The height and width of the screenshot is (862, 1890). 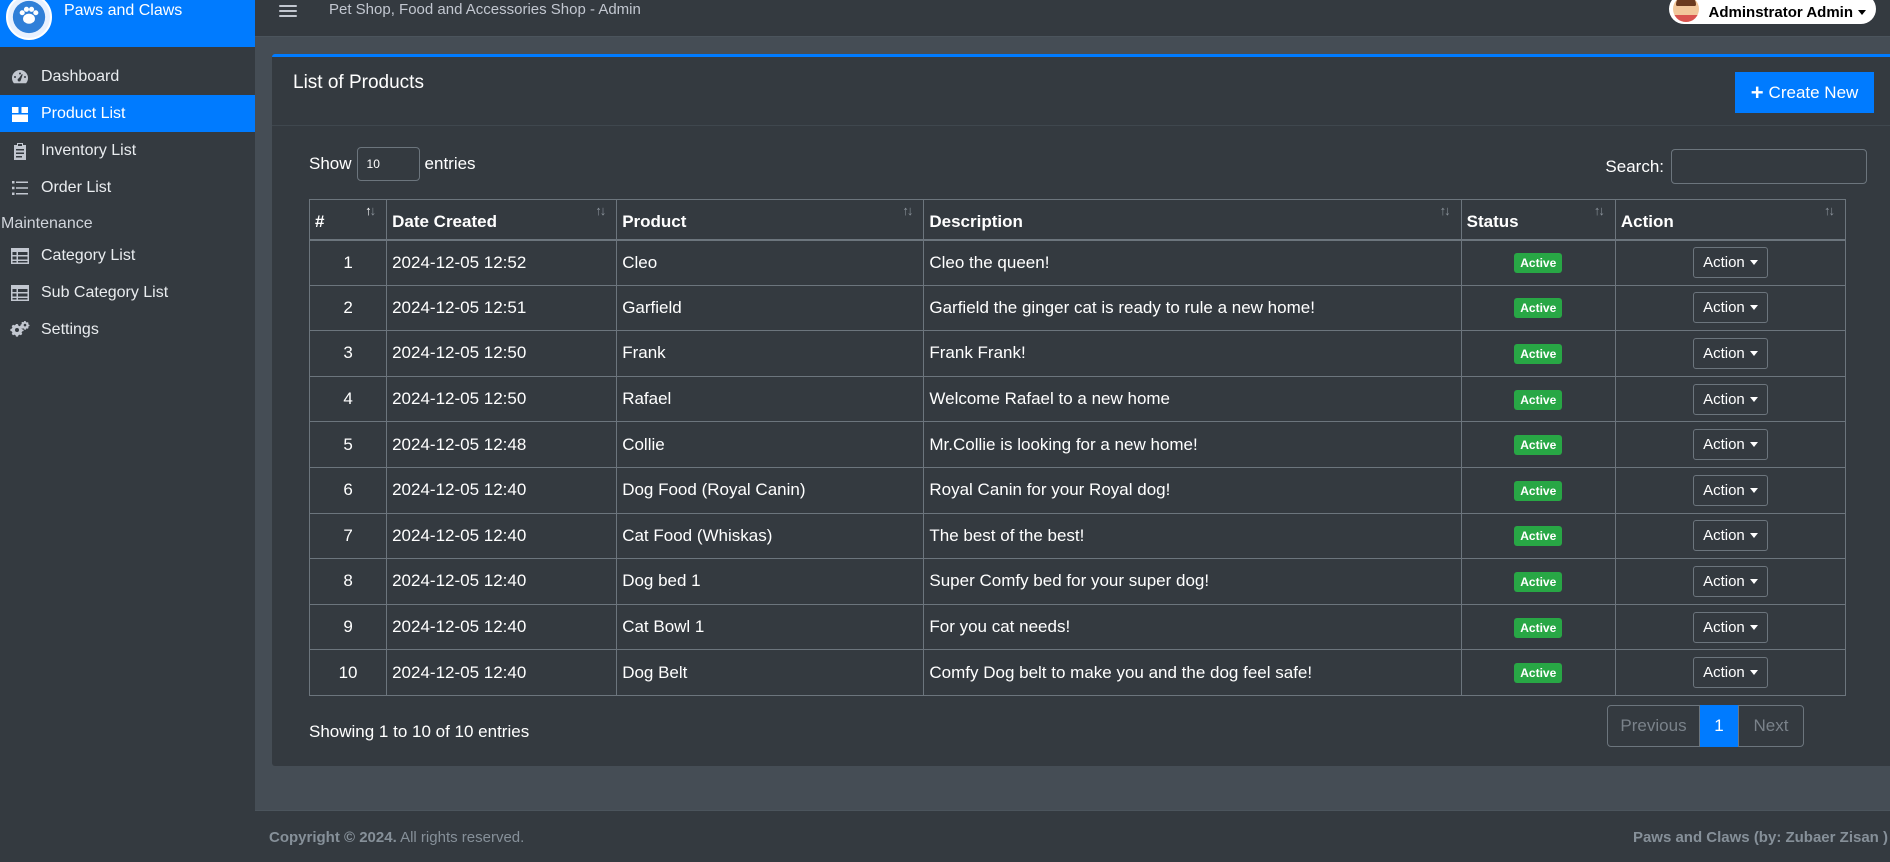 I want to click on search-input, so click(x=1769, y=166).